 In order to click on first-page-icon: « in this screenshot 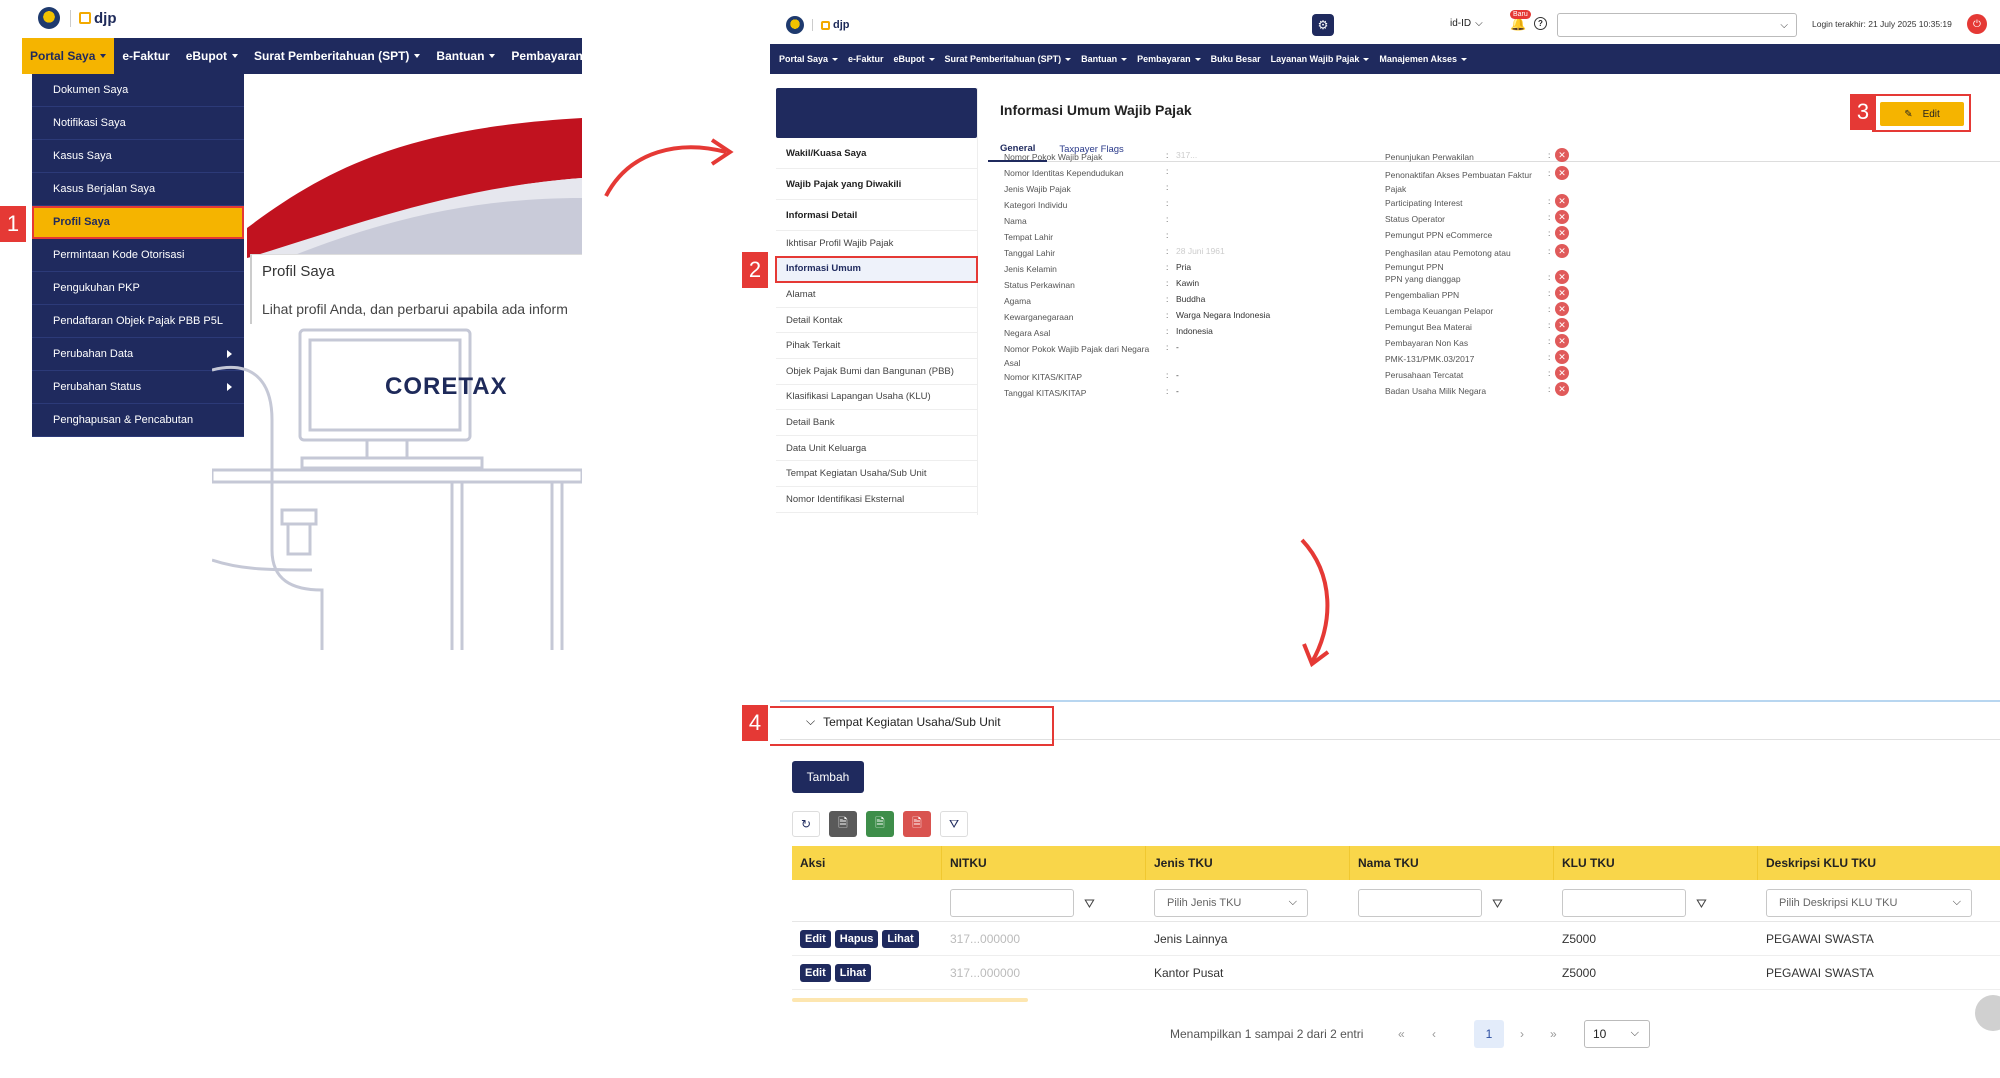, I will do `click(1401, 1034)`.